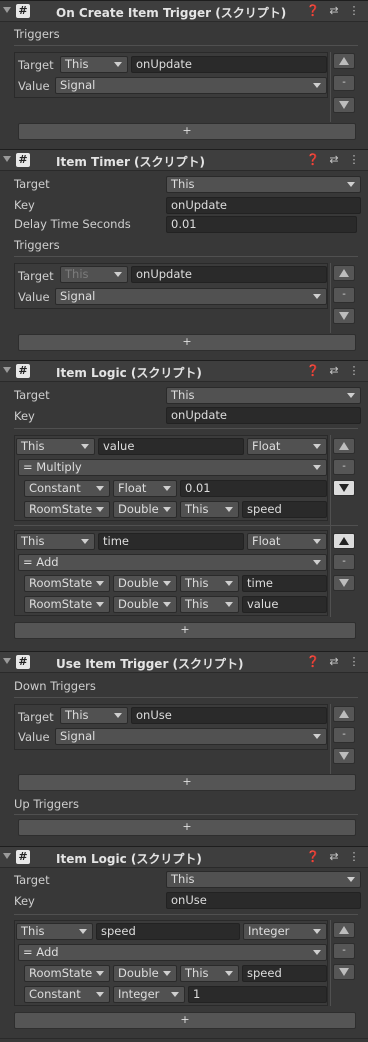 The width and height of the screenshot is (368, 1042). I want to click on delay-field: 0.01, so click(261, 224).